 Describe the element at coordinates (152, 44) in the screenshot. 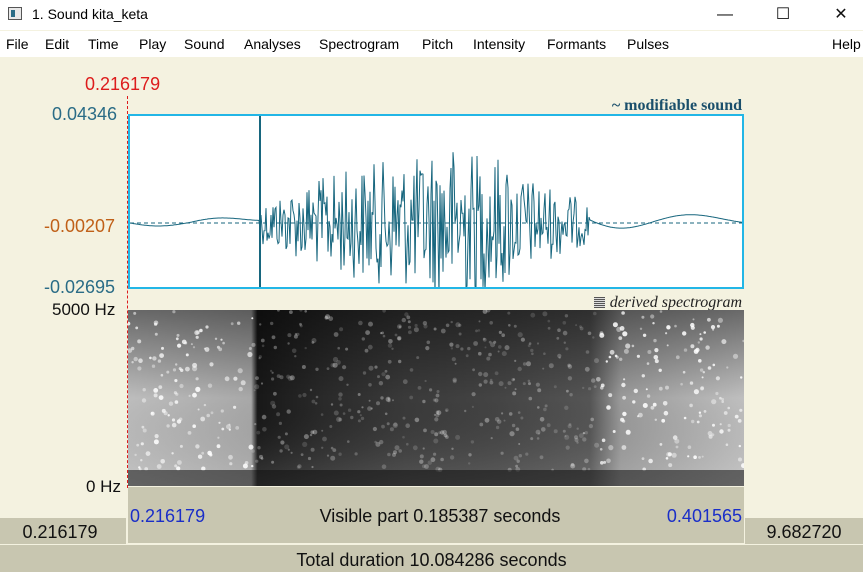

I see `menu-play: Play` at that location.